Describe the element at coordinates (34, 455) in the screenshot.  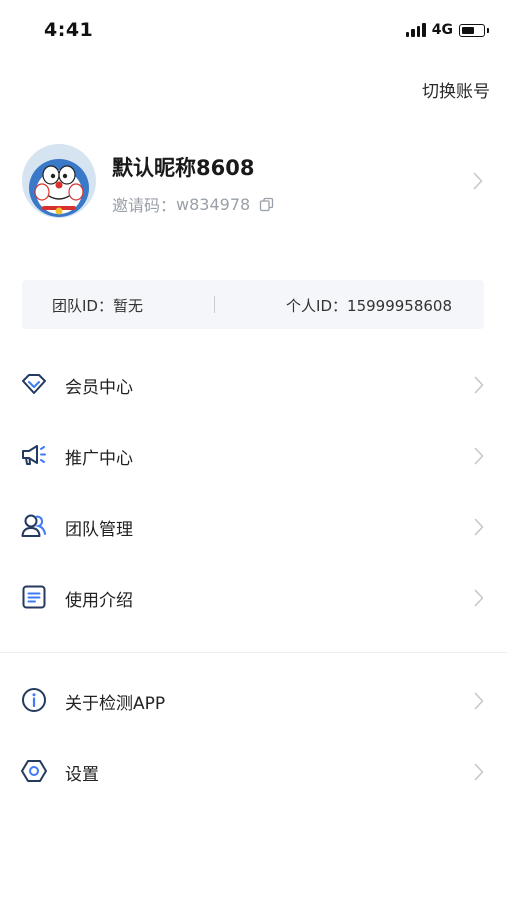
I see `megaphone-icon` at that location.